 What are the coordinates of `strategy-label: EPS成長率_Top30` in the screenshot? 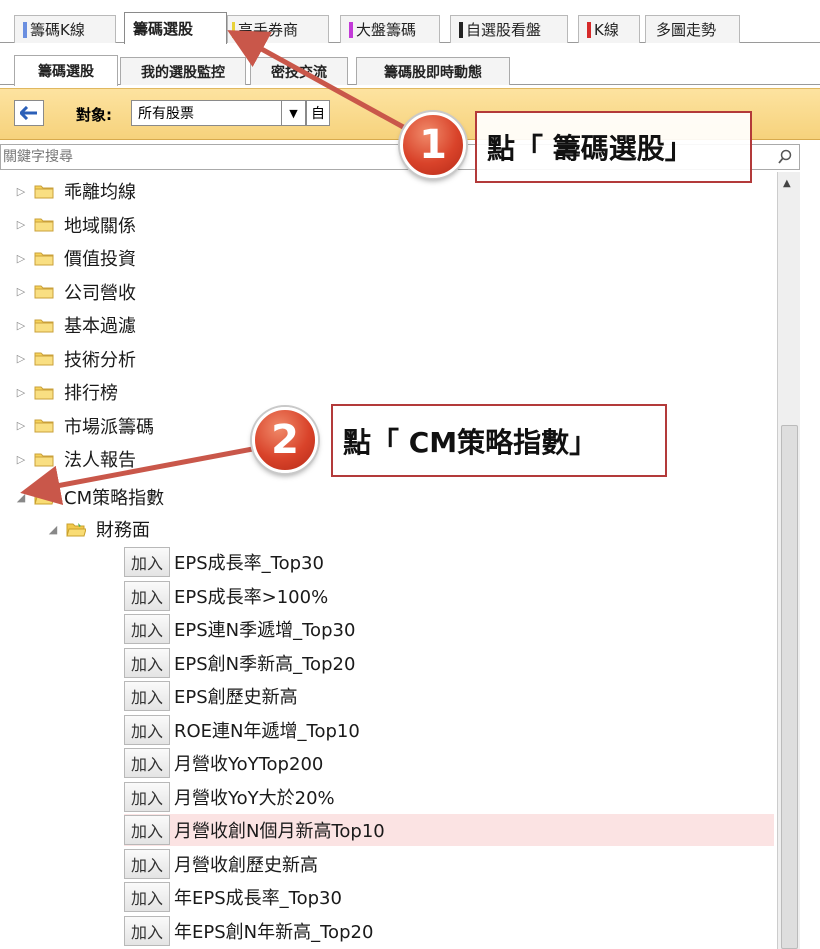 It's located at (249, 563).